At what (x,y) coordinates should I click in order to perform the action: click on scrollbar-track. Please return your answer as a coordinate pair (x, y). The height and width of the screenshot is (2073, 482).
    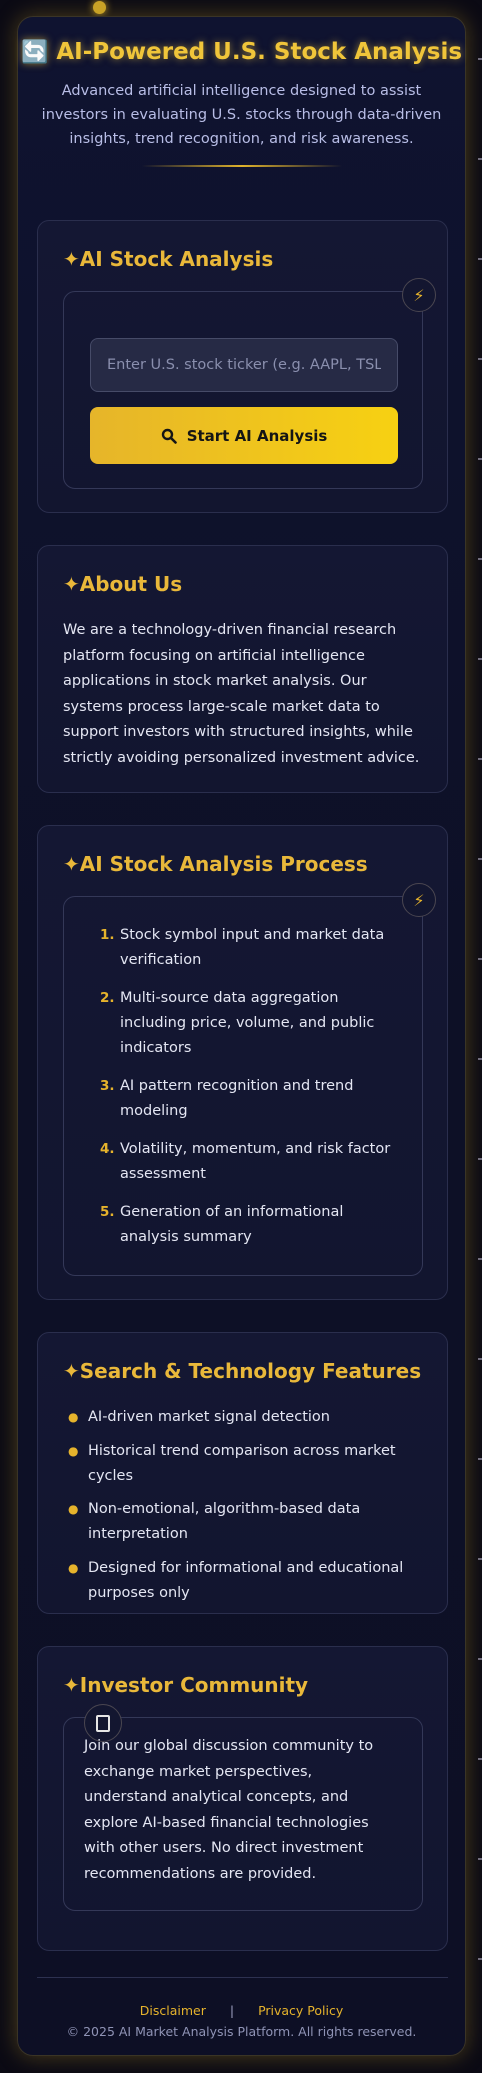
    Looking at the image, I should click on (480, 1045).